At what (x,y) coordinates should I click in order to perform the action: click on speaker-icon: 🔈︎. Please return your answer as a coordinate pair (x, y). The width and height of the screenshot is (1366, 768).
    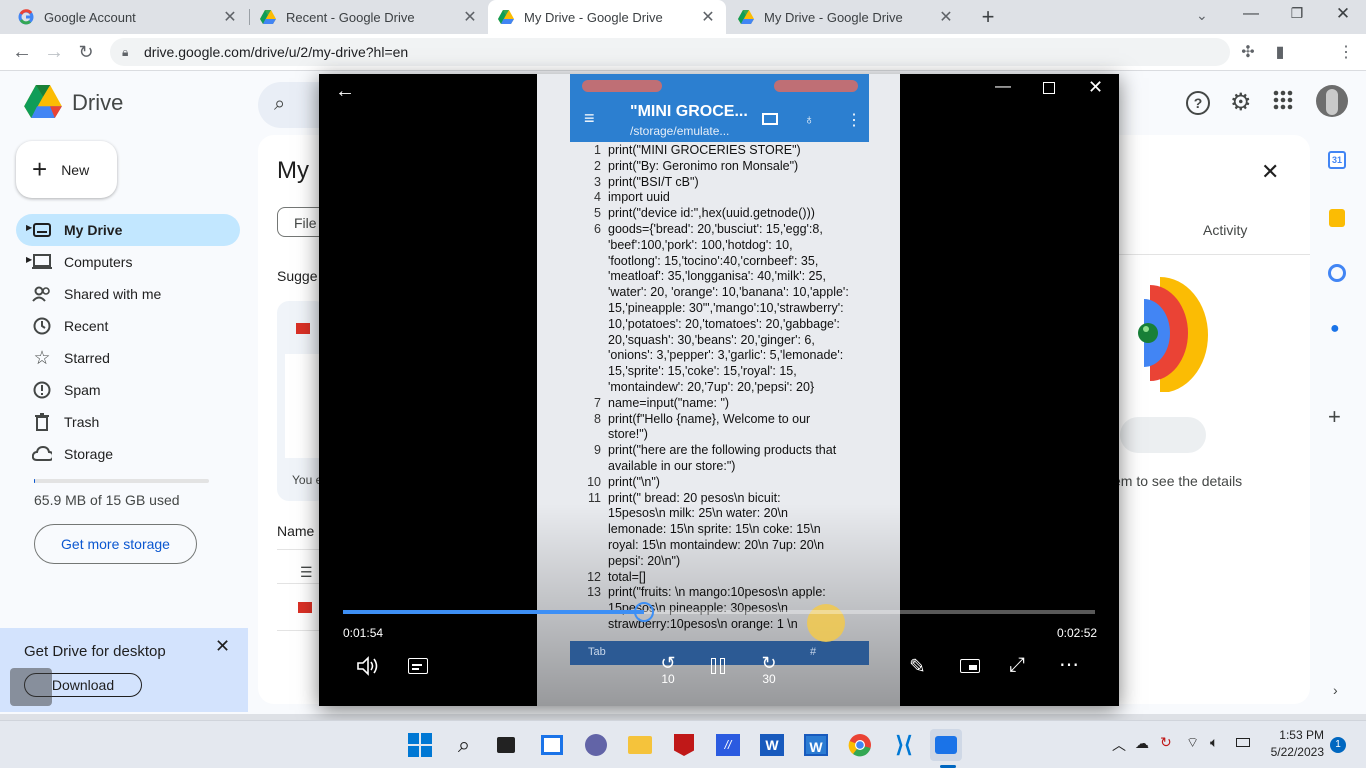
    Looking at the image, I should click on (1214, 742).